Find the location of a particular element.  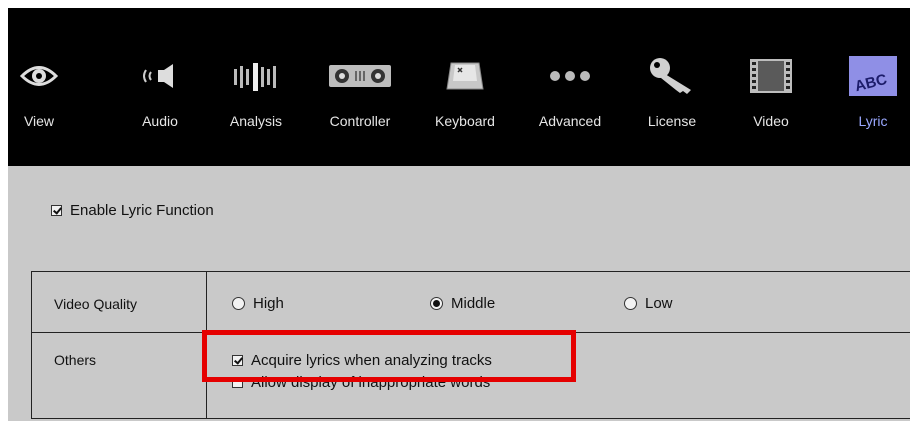

speaker-icon is located at coordinates (160, 76).